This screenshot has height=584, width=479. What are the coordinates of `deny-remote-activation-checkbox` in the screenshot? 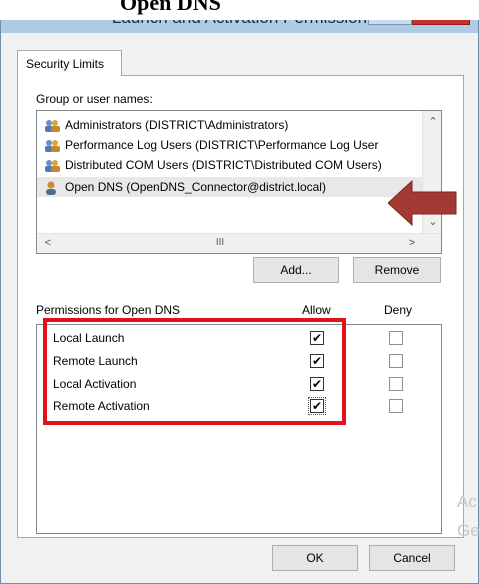 It's located at (396, 406).